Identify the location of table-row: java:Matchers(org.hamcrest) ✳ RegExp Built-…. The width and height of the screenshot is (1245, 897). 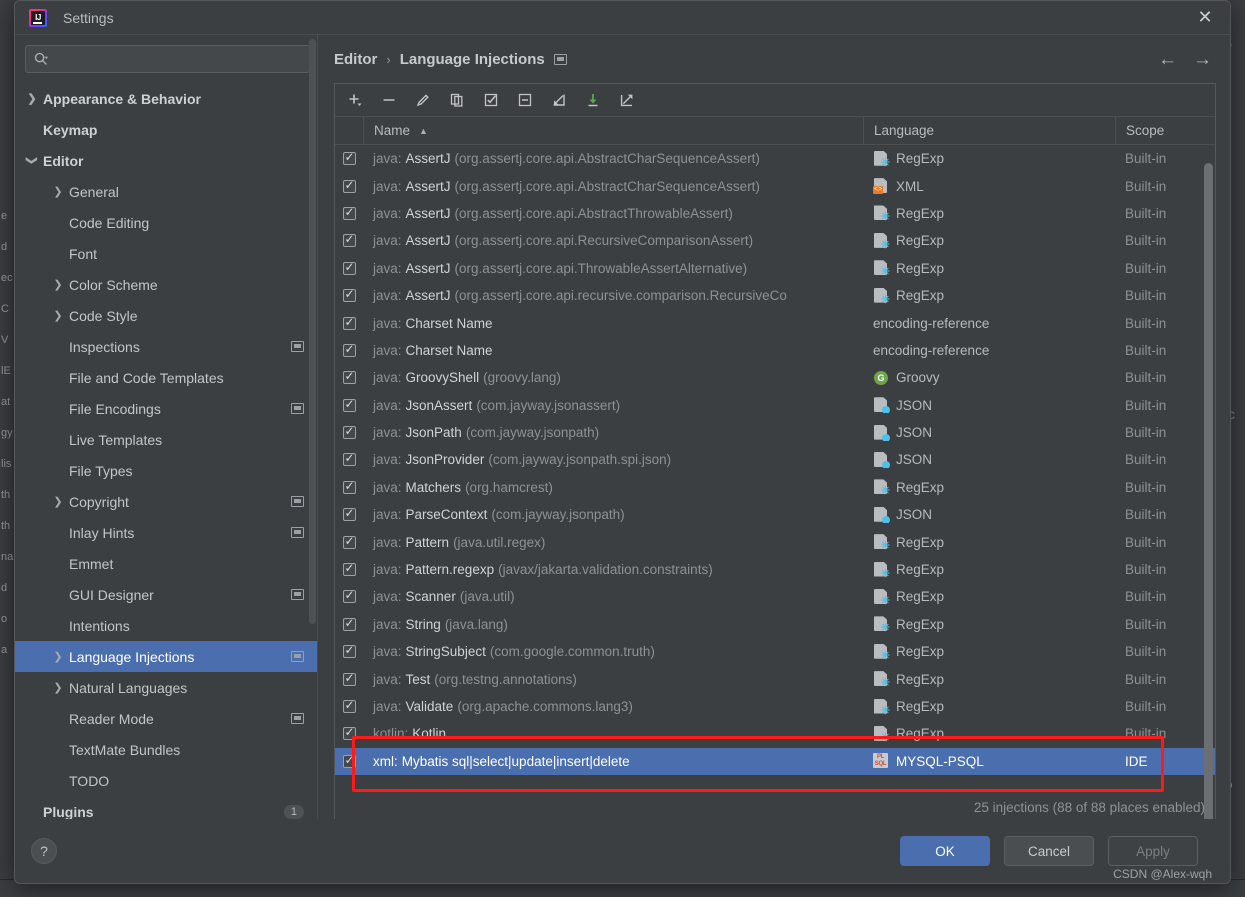
(775, 487).